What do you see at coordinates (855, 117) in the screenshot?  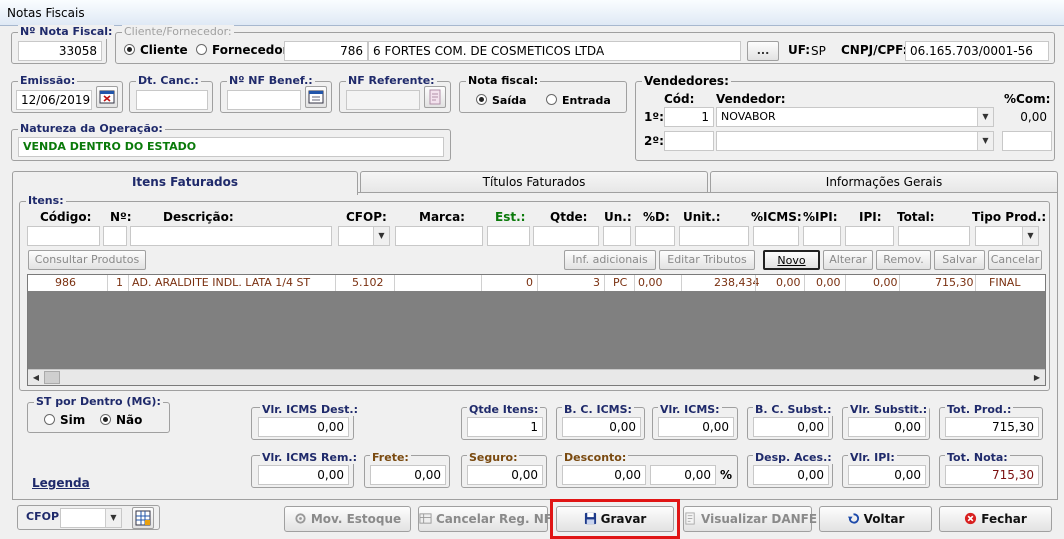 I see `vendedor1-select: NOVABOR ▼` at bounding box center [855, 117].